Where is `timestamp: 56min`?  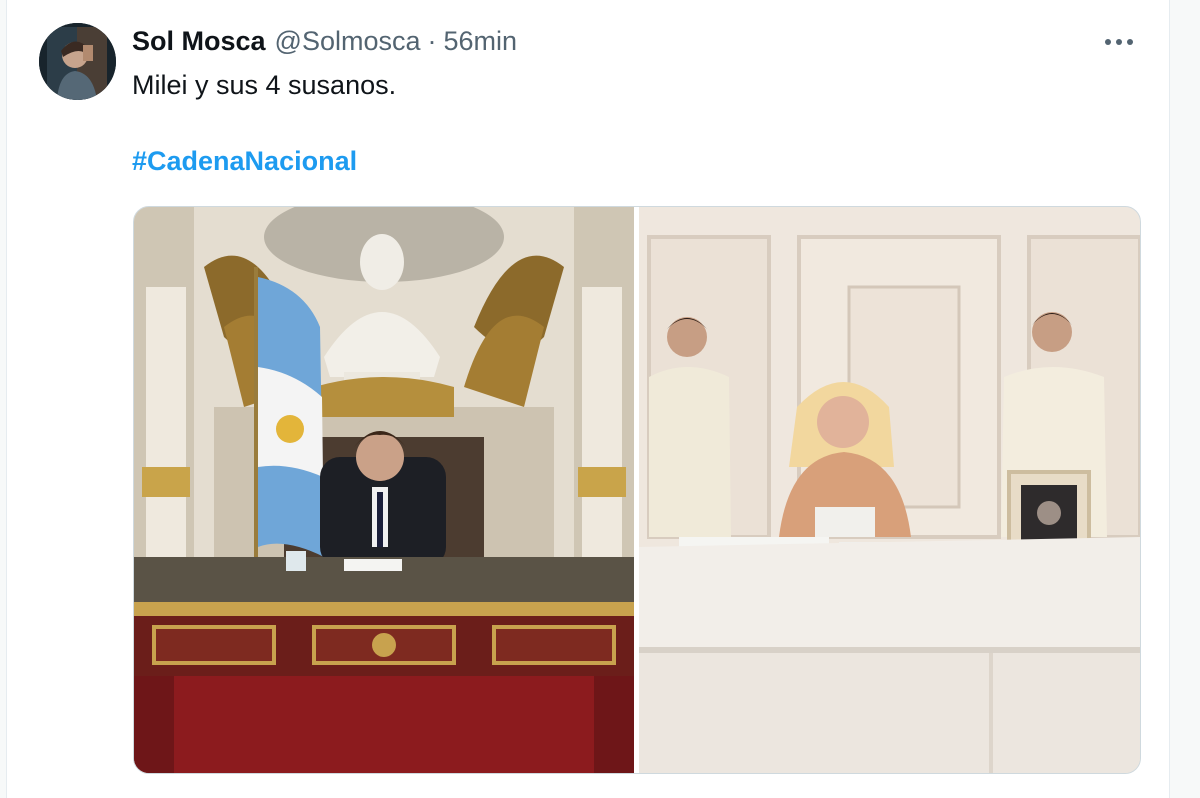 timestamp: 56min is located at coordinates (481, 41).